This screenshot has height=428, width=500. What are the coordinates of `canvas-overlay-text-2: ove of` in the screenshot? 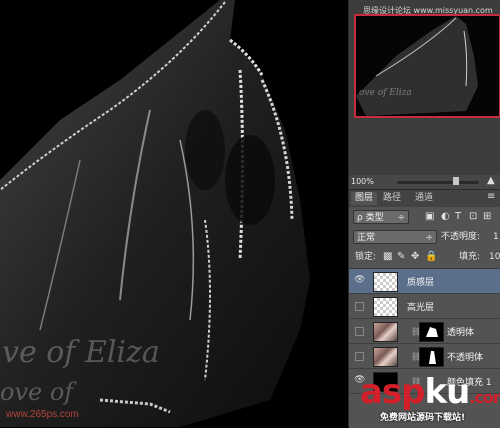 It's located at (37, 392).